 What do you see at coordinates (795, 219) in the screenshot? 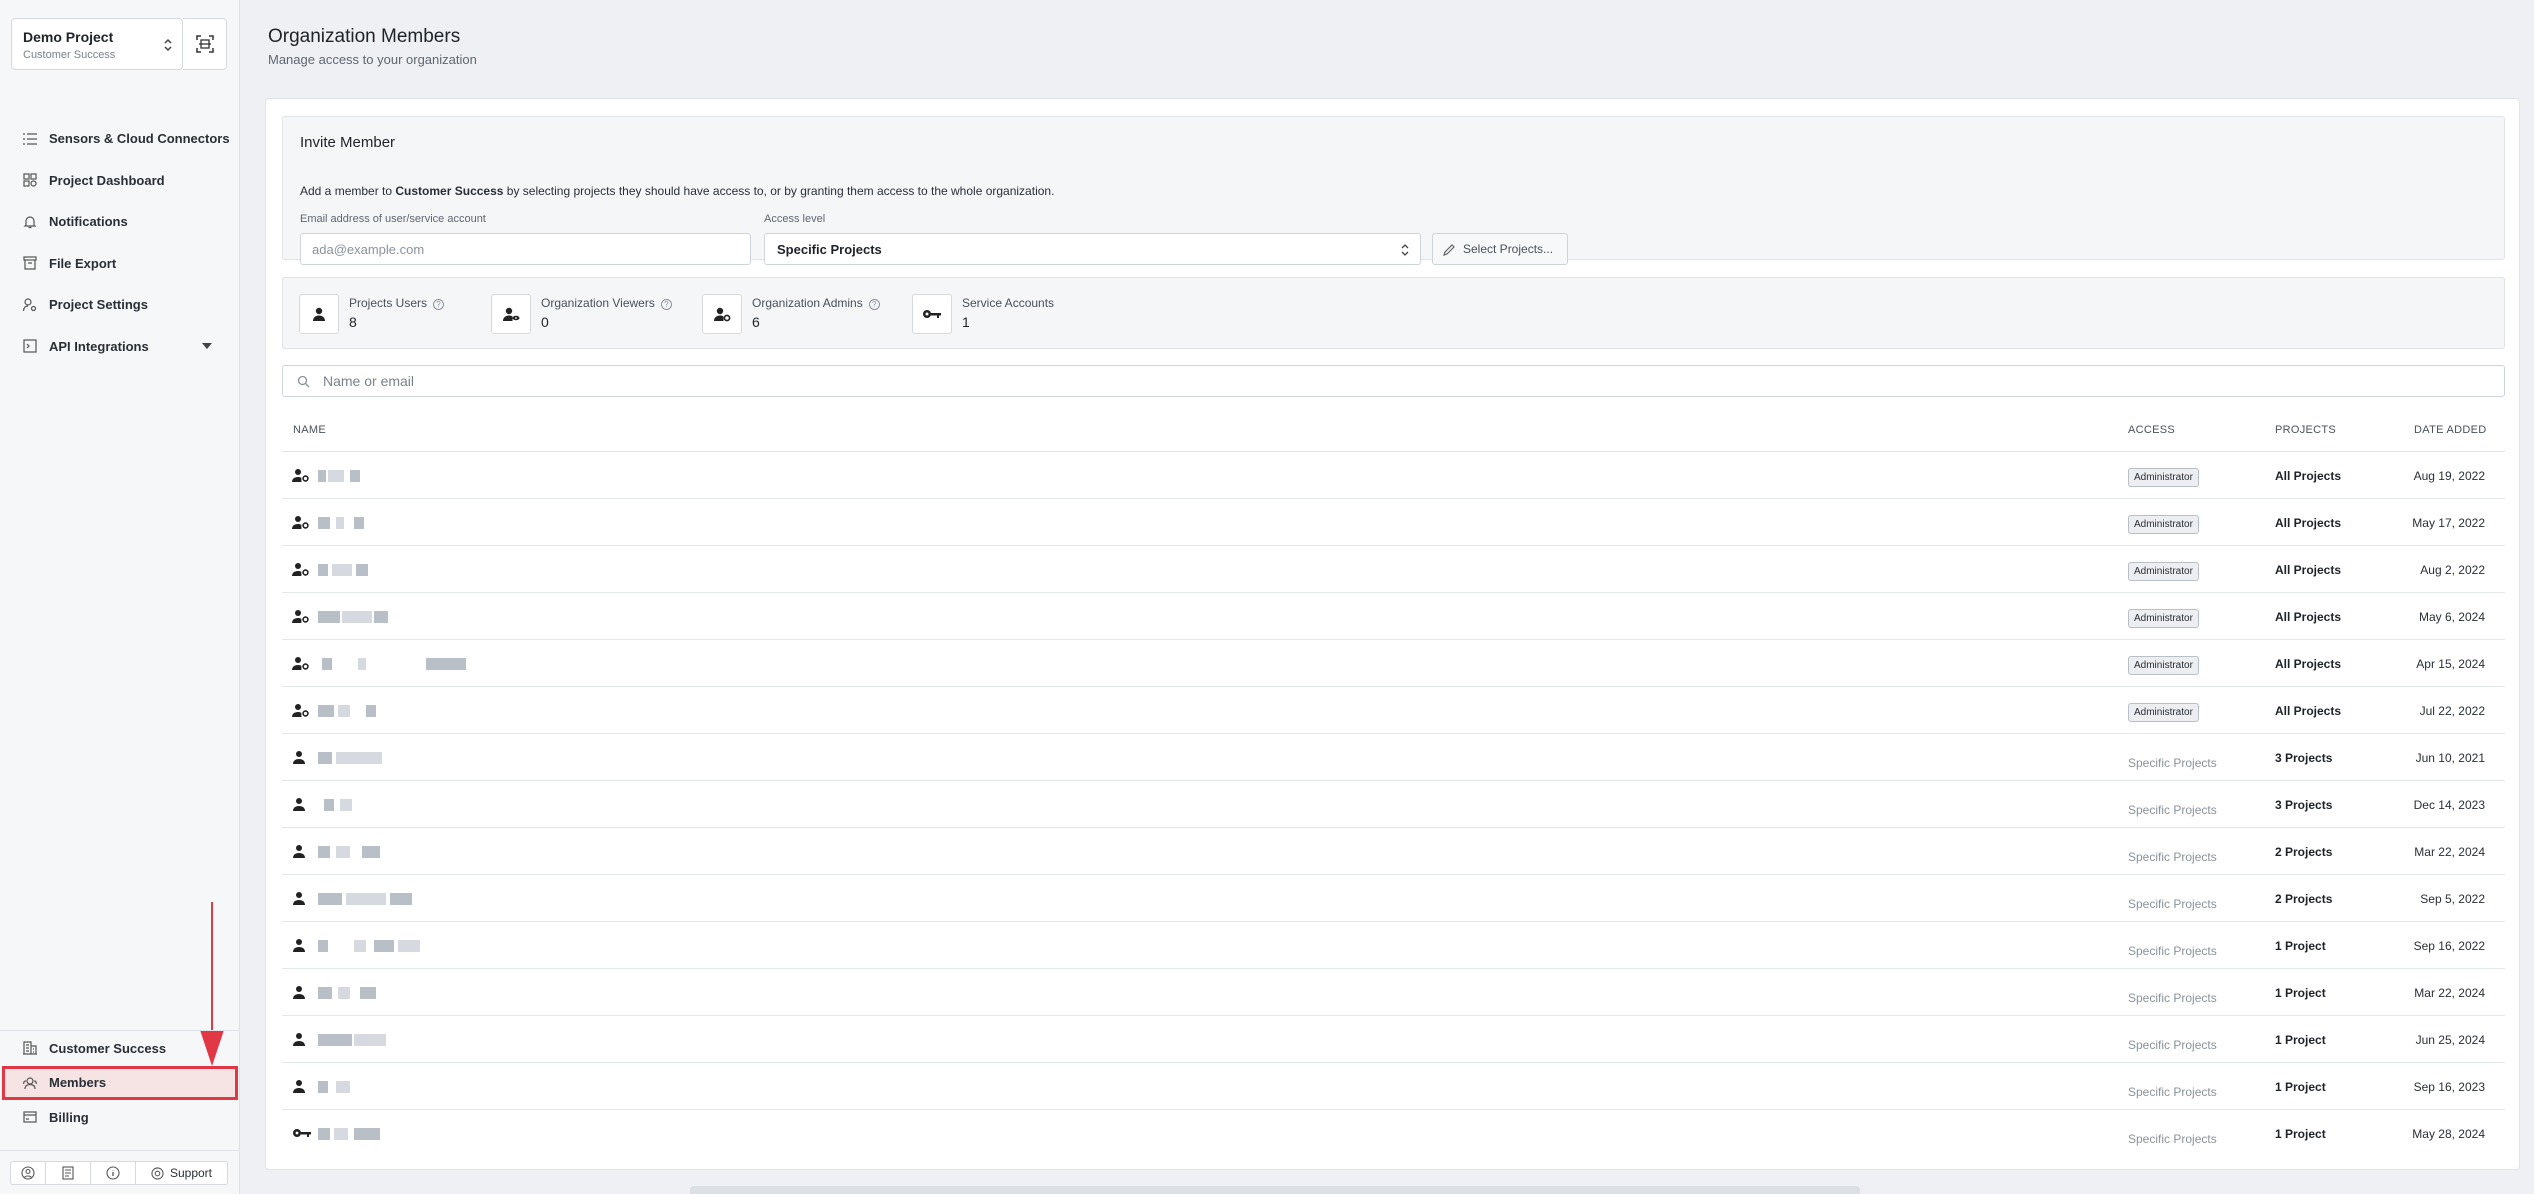
I see `access-level-label: Access level` at bounding box center [795, 219].